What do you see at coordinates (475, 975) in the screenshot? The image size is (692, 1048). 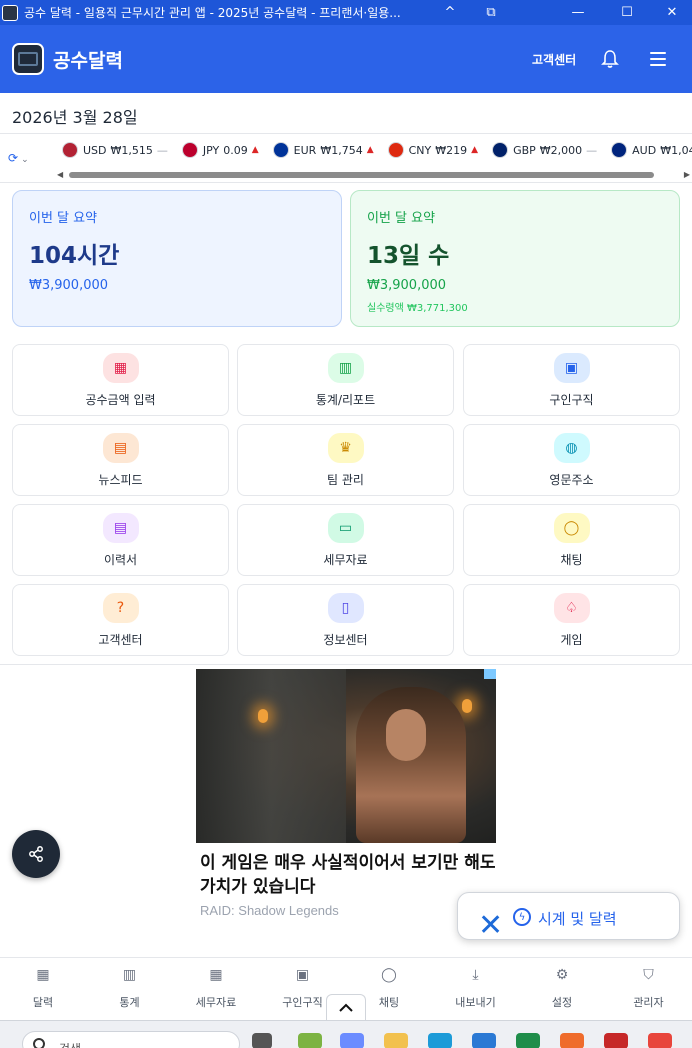 I see `download-icon: ⤓` at bounding box center [475, 975].